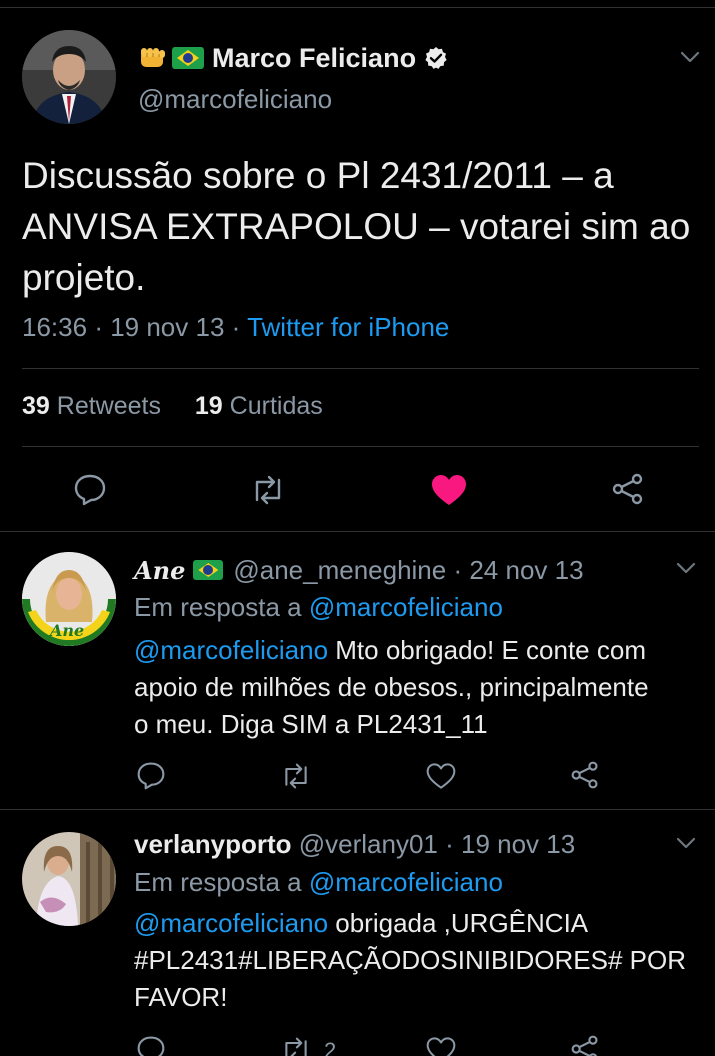 This screenshot has width=715, height=1056. What do you see at coordinates (357, 4) in the screenshot?
I see `top-border` at bounding box center [357, 4].